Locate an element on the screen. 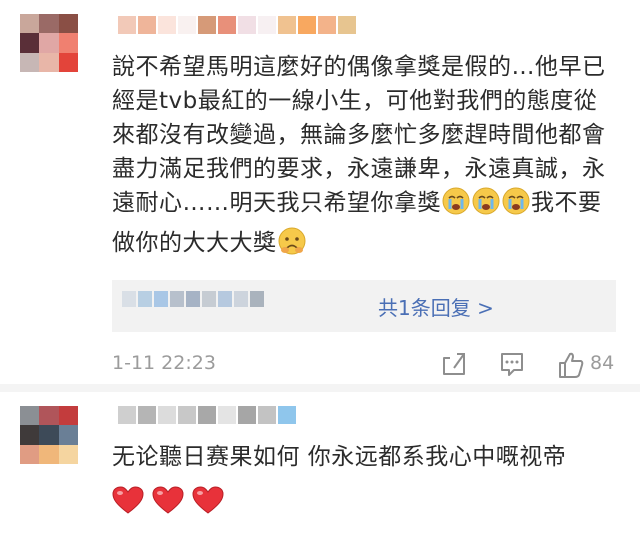 The image size is (640, 545). like-icon is located at coordinates (571, 367).